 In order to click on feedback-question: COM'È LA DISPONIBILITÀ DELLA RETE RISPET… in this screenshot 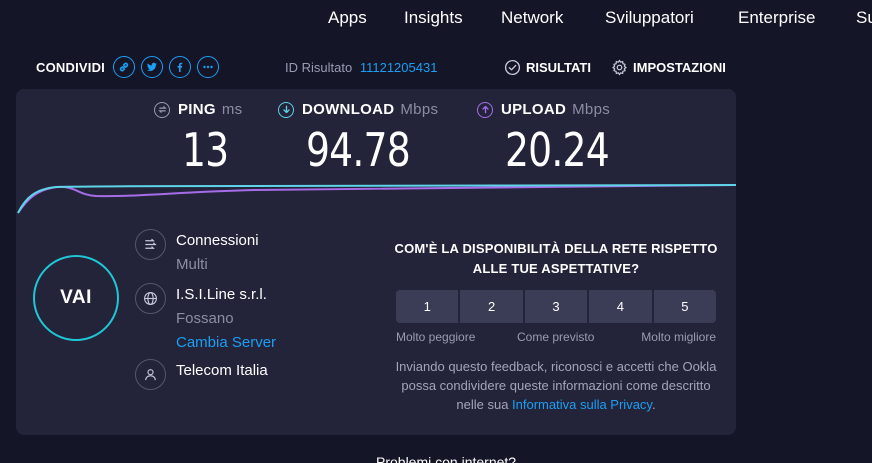, I will do `click(556, 258)`.